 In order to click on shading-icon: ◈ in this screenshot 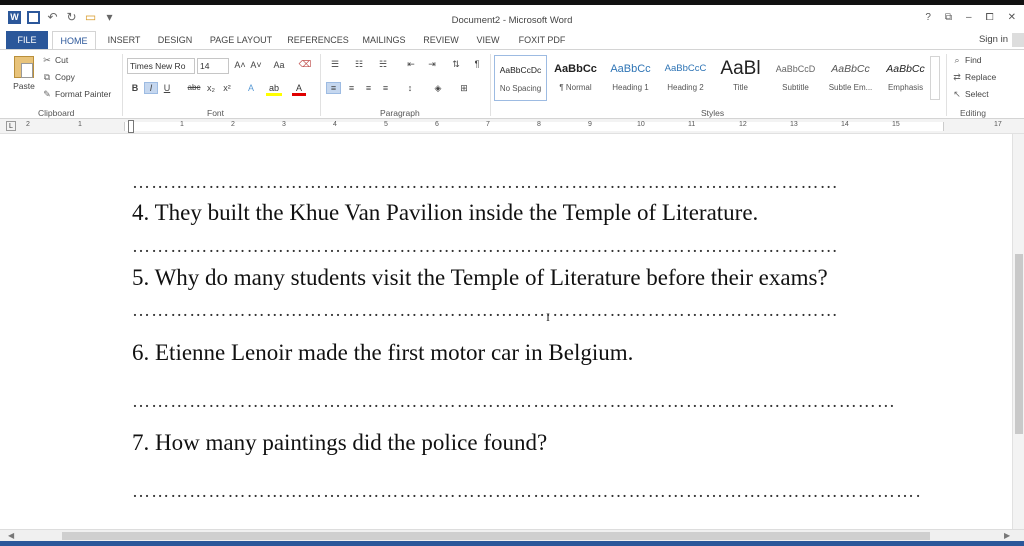, I will do `click(438, 88)`.